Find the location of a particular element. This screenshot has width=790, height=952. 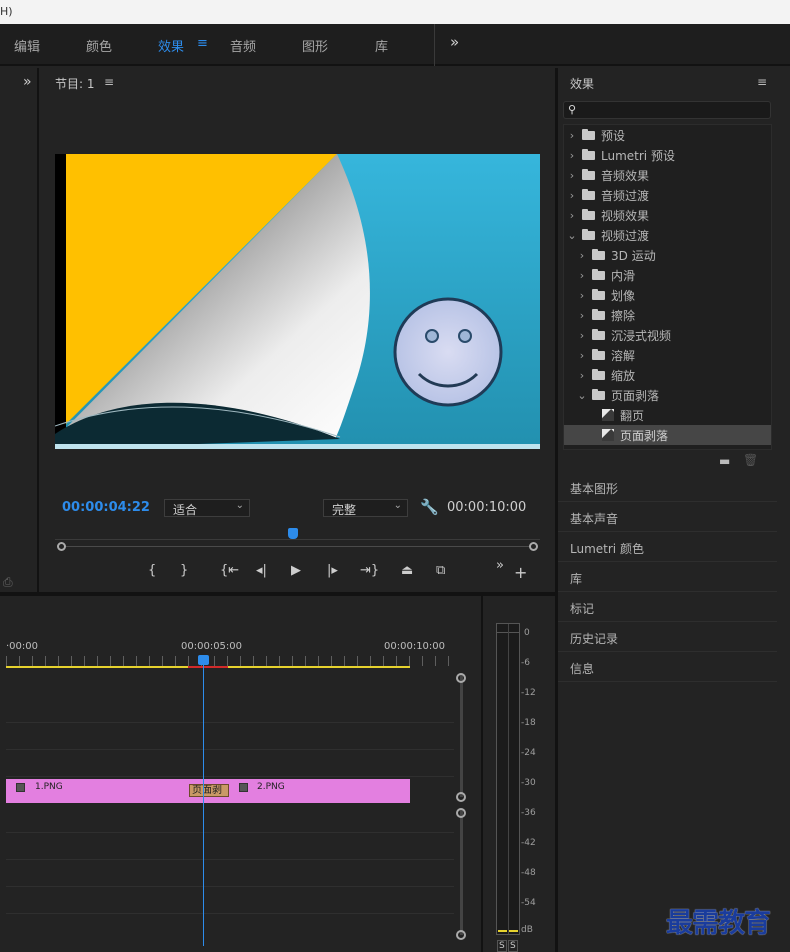

side-panel-tab: 库 is located at coordinates (667, 577).